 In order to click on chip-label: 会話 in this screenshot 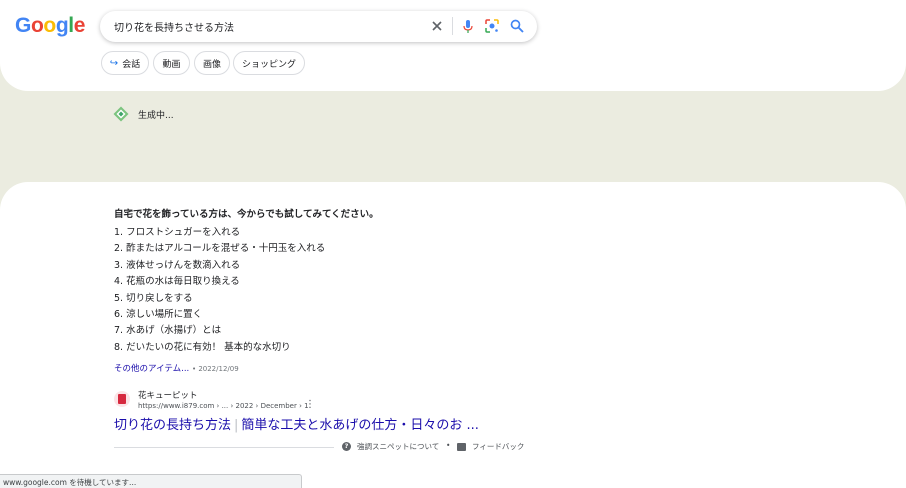, I will do `click(131, 64)`.